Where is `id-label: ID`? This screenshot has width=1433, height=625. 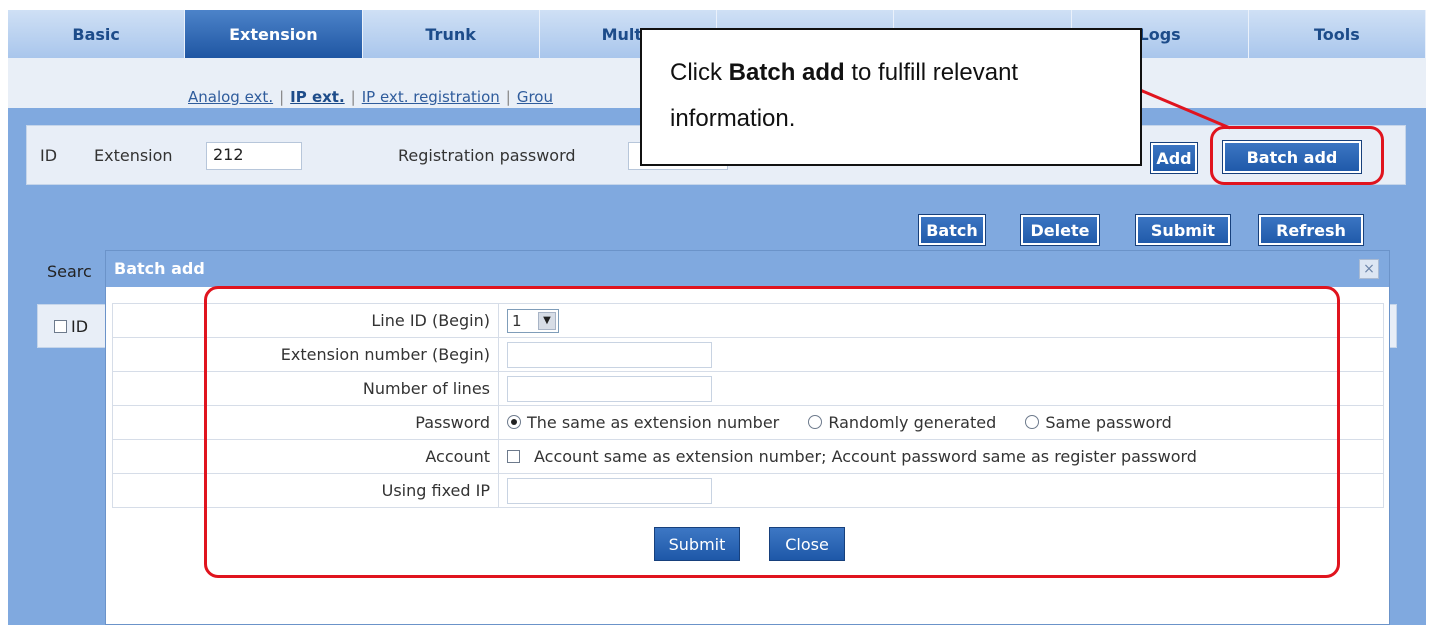 id-label: ID is located at coordinates (49, 155).